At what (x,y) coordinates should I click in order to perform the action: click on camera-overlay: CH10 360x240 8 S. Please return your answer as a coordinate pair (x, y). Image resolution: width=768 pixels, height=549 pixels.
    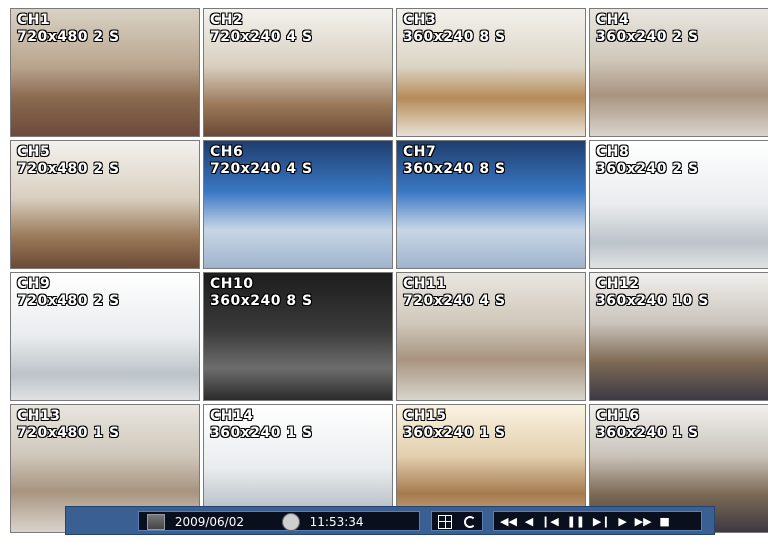
    Looking at the image, I should click on (261, 293).